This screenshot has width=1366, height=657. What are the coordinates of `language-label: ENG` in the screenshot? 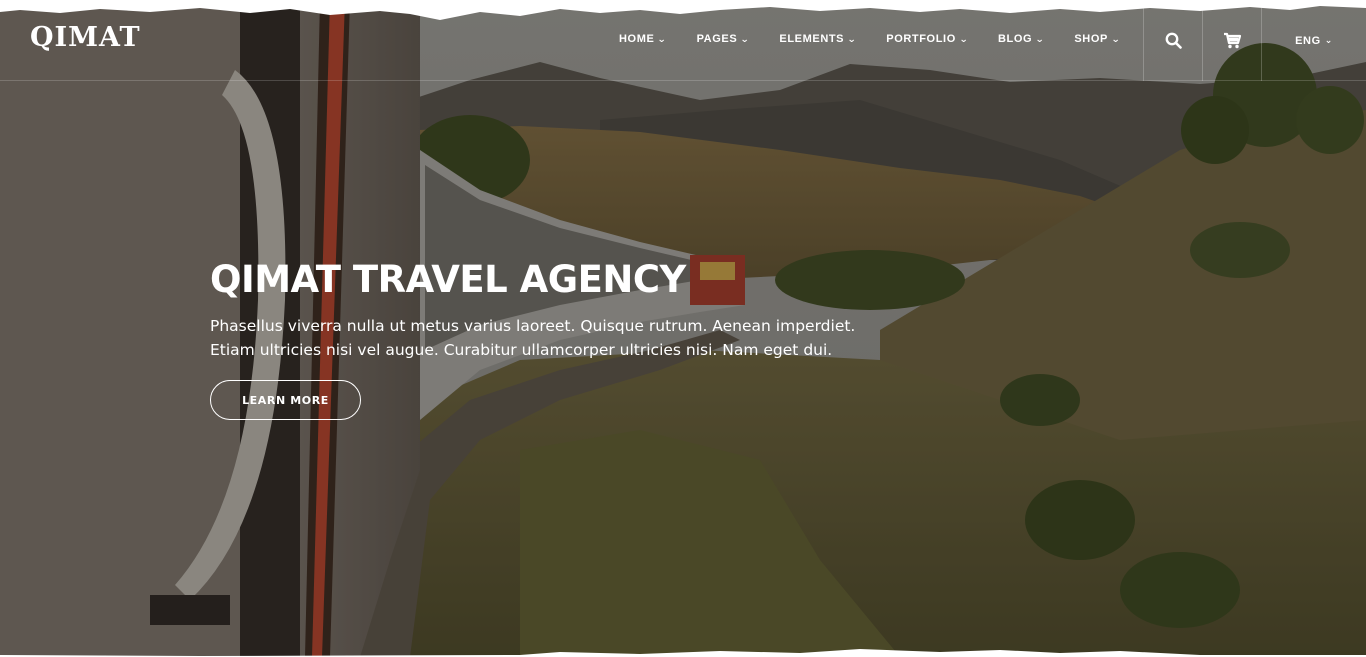 It's located at (1308, 40).